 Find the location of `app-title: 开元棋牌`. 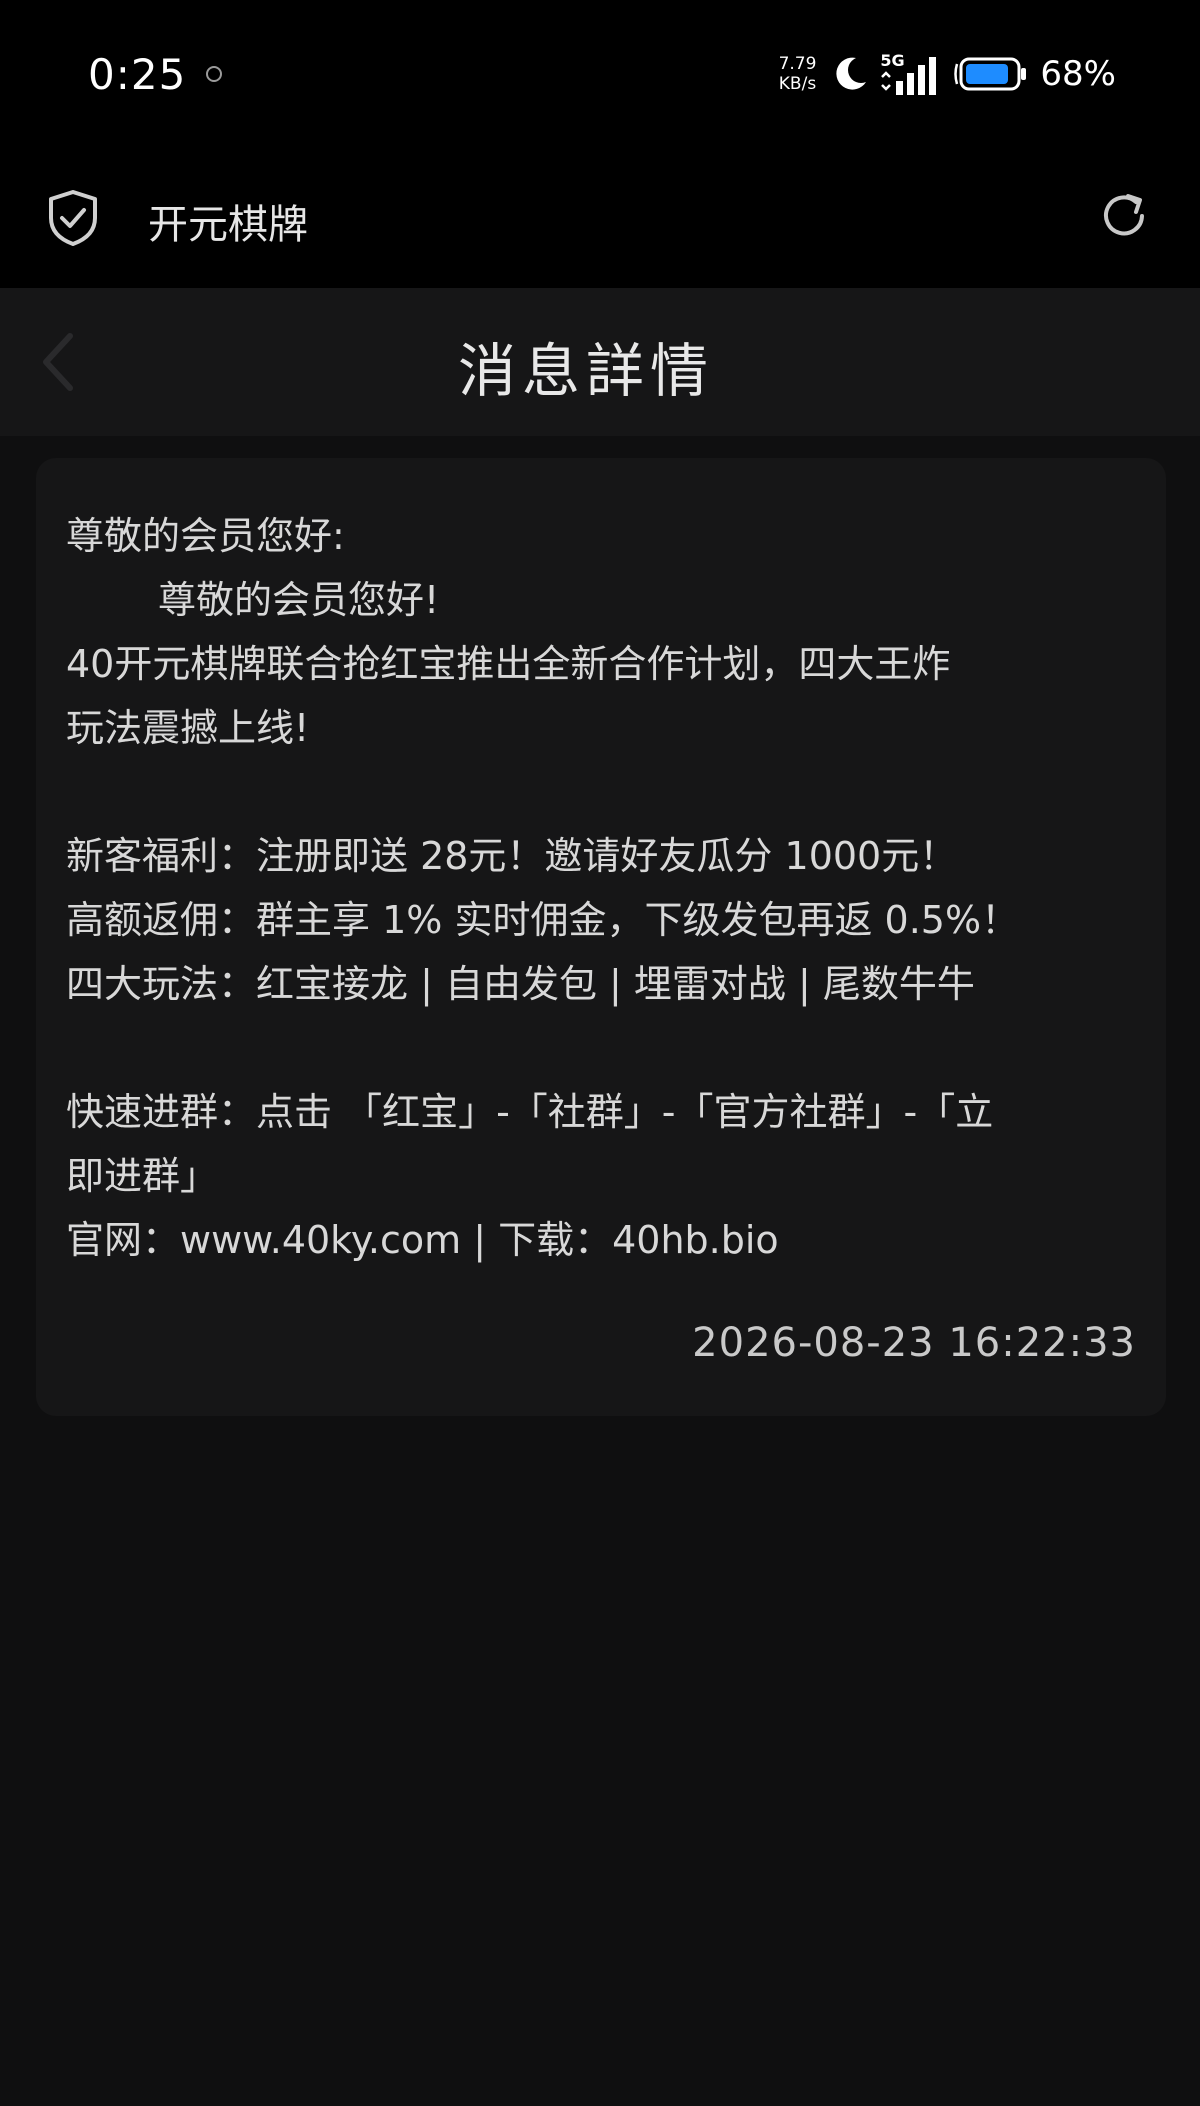

app-title: 开元棋牌 is located at coordinates (228, 225).